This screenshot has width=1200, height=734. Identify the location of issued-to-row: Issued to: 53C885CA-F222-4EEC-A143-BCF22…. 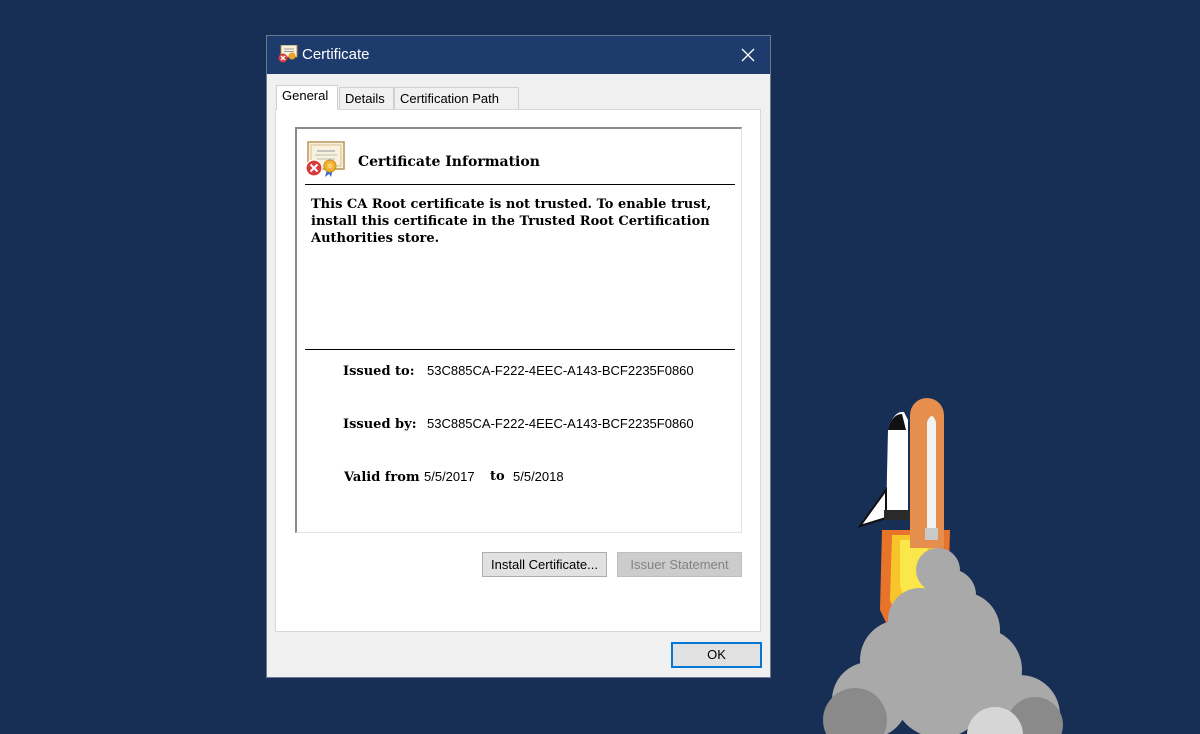
(518, 371).